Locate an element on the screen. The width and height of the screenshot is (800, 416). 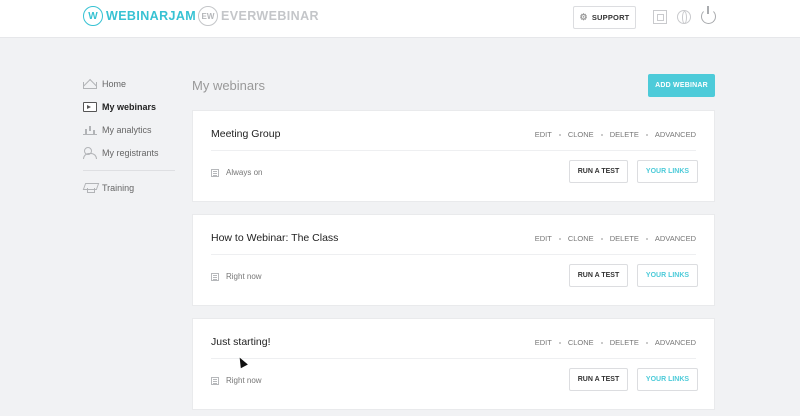
sidebar-item-training: Training is located at coordinates (130, 187).